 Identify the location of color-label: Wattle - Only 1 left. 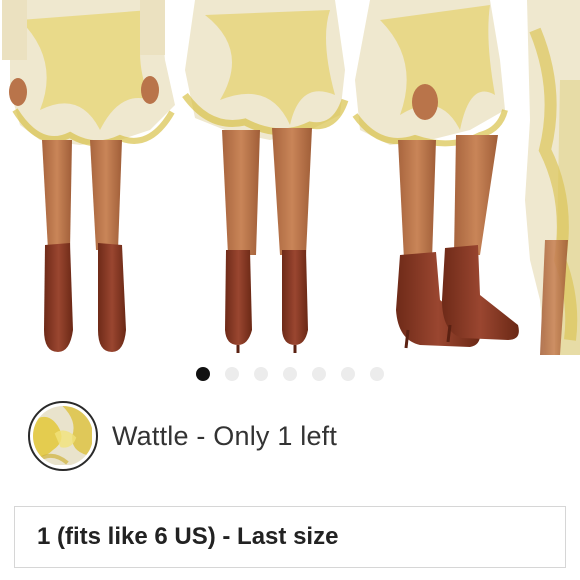
(225, 435).